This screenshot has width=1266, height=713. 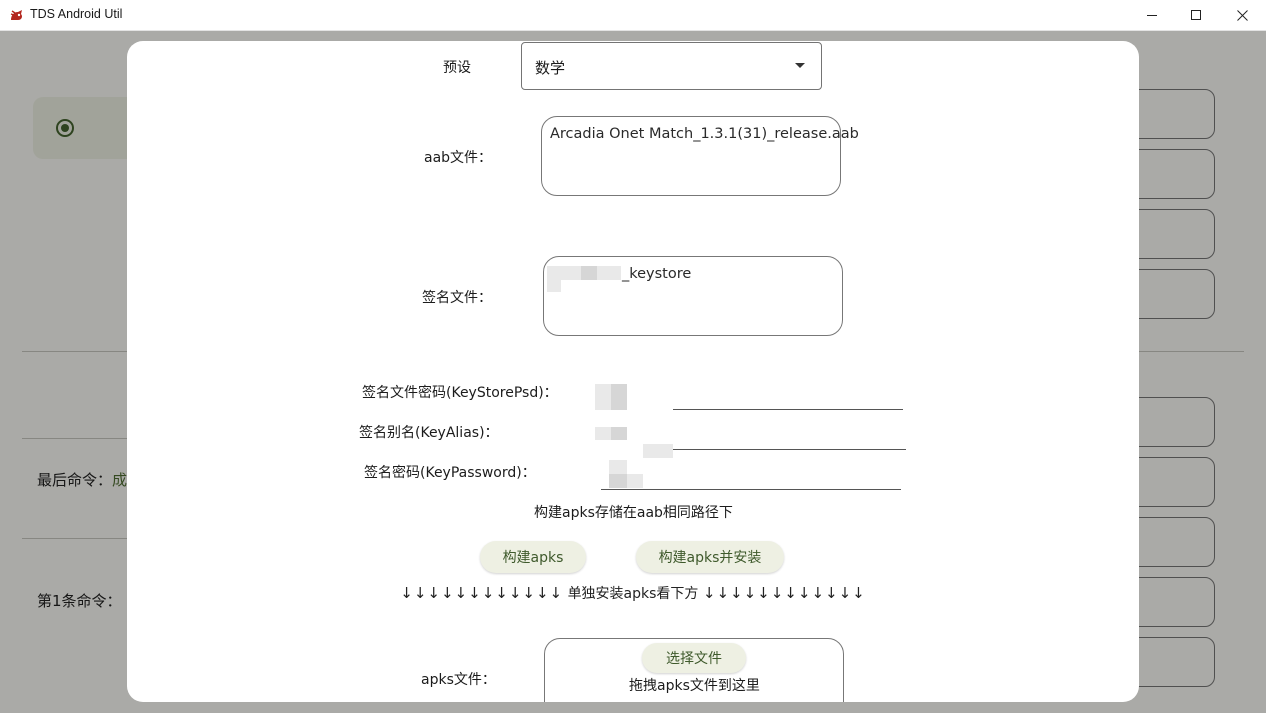 I want to click on minimize-icon, so click(x=1151, y=15).